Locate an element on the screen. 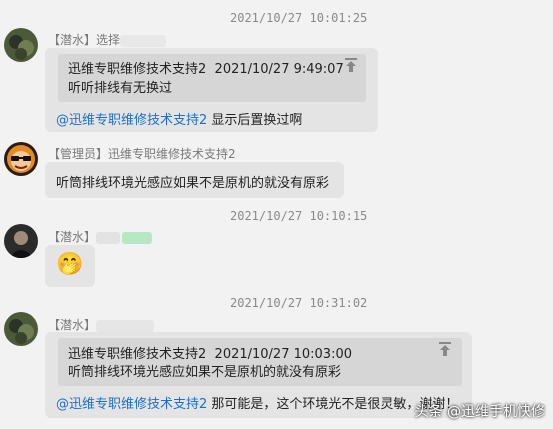  watermark: 头条 @迅维手机快修 is located at coordinates (479, 412).